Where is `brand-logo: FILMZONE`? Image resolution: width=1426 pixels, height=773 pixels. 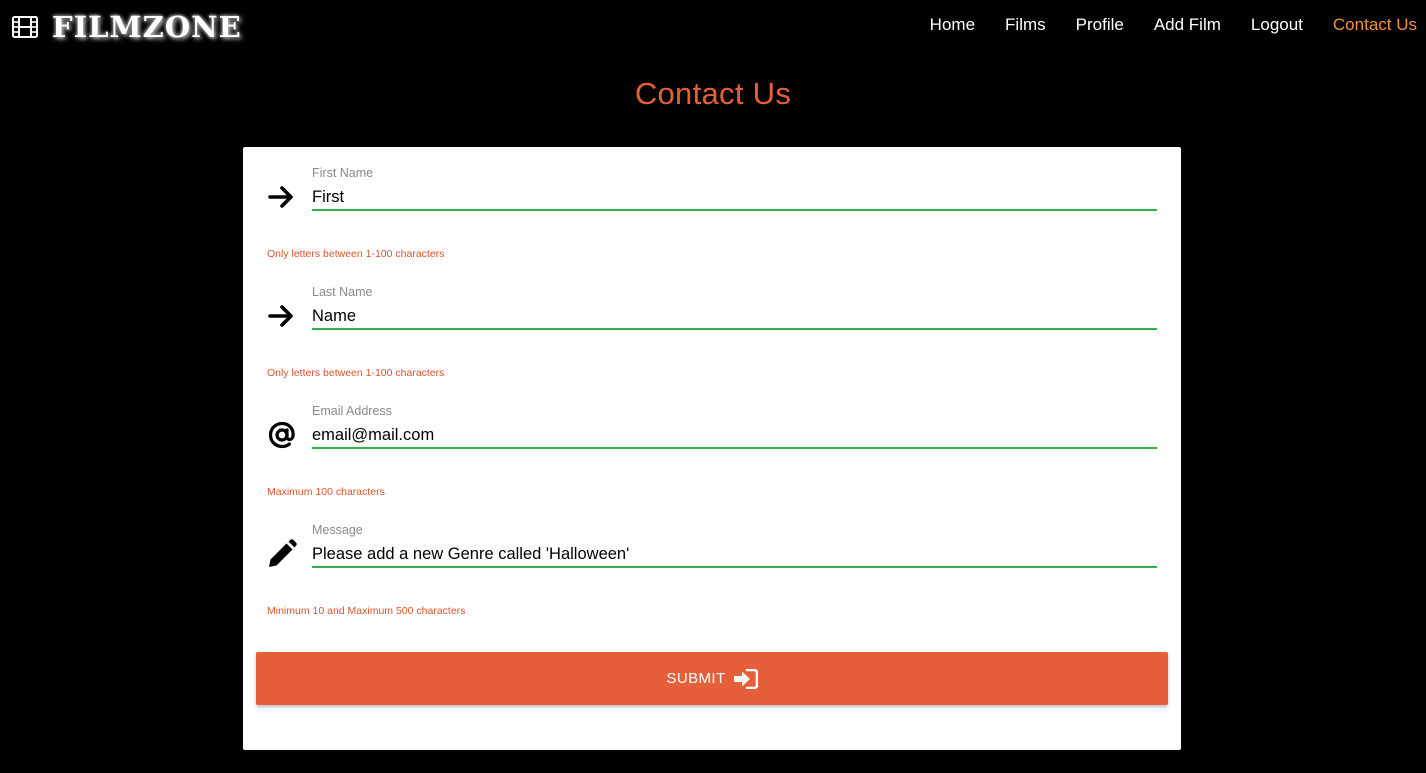 brand-logo: FILMZONE is located at coordinates (127, 27).